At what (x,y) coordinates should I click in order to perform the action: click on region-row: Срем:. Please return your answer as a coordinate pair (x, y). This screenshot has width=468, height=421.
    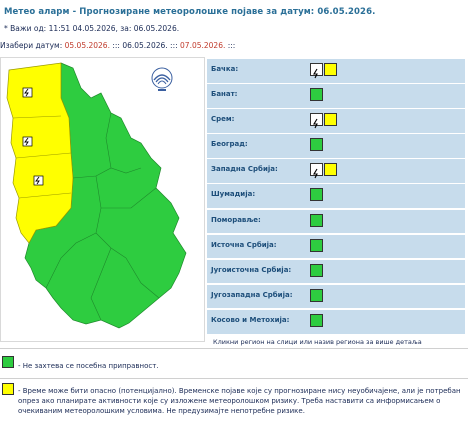
    Looking at the image, I should click on (336, 121).